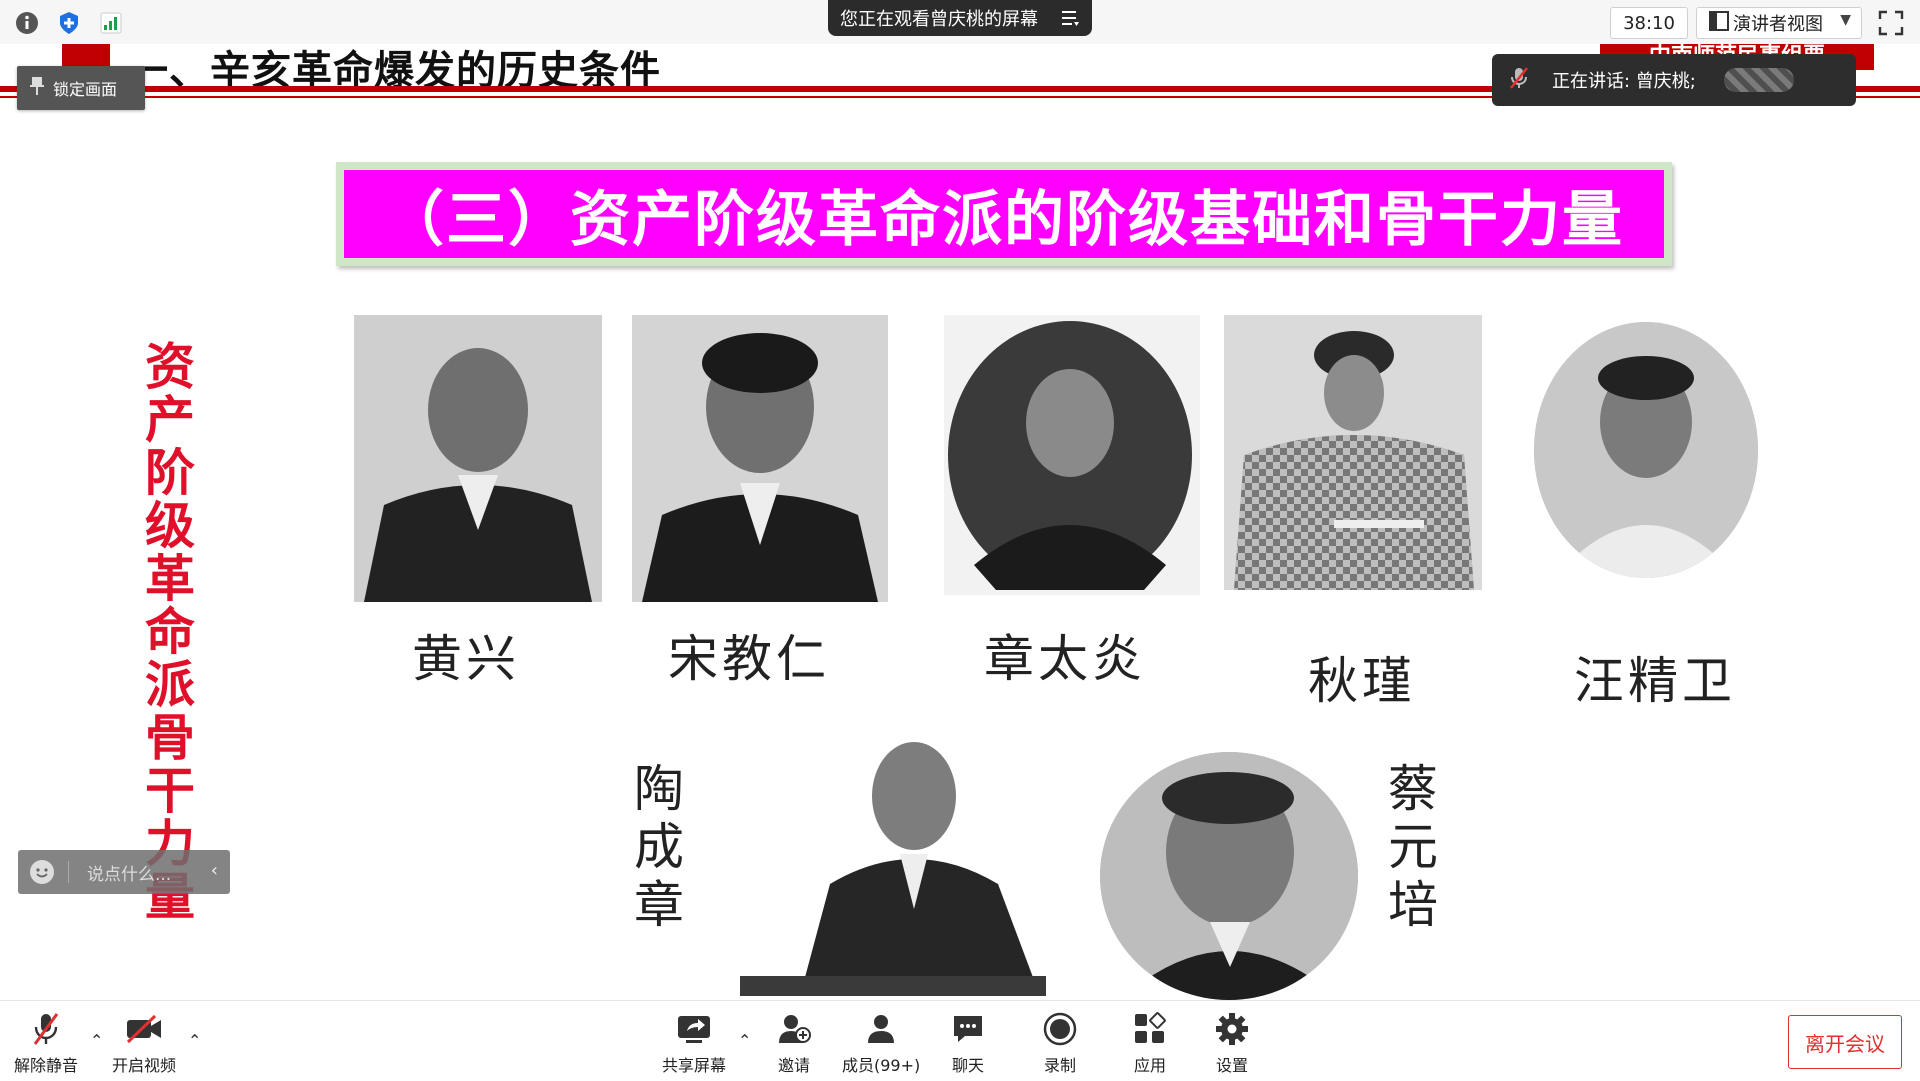 The height and width of the screenshot is (1081, 1920). I want to click on unmute-label: 解除静音, so click(46, 1065).